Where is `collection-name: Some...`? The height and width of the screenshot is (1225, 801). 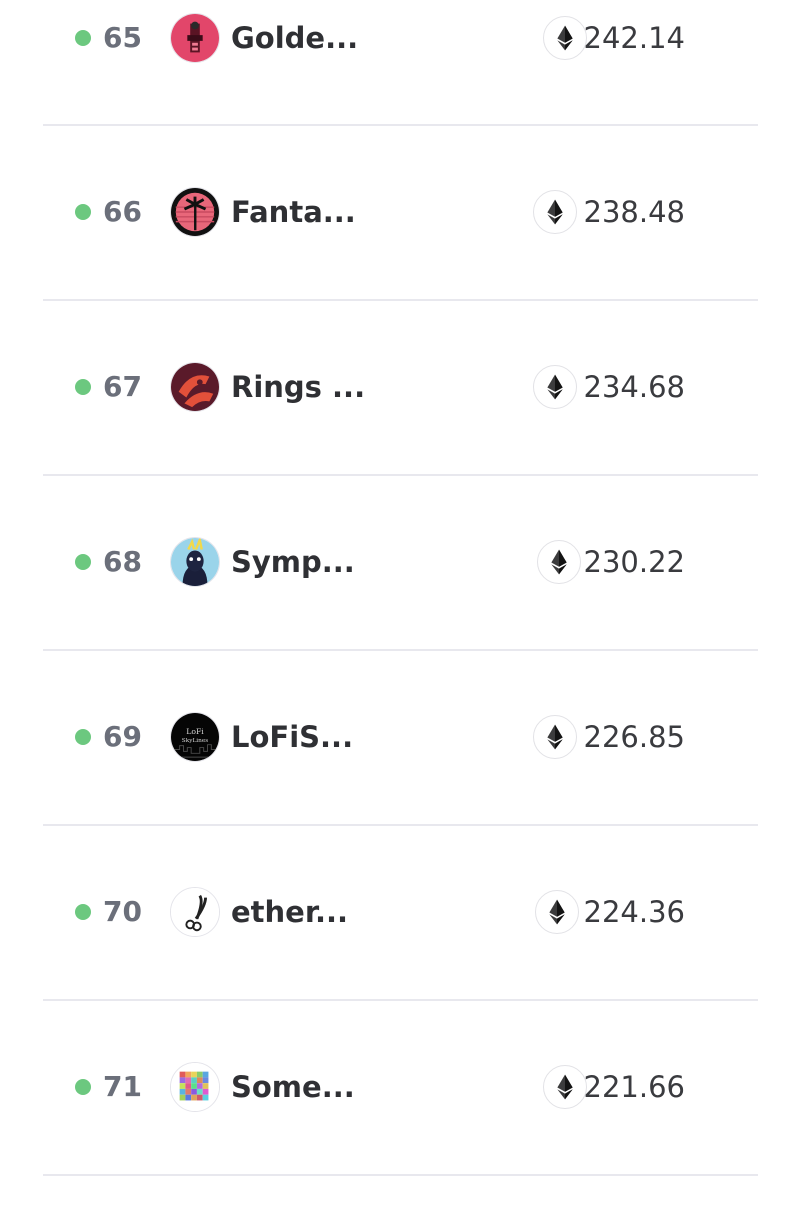
collection-name: Some... is located at coordinates (293, 1087).